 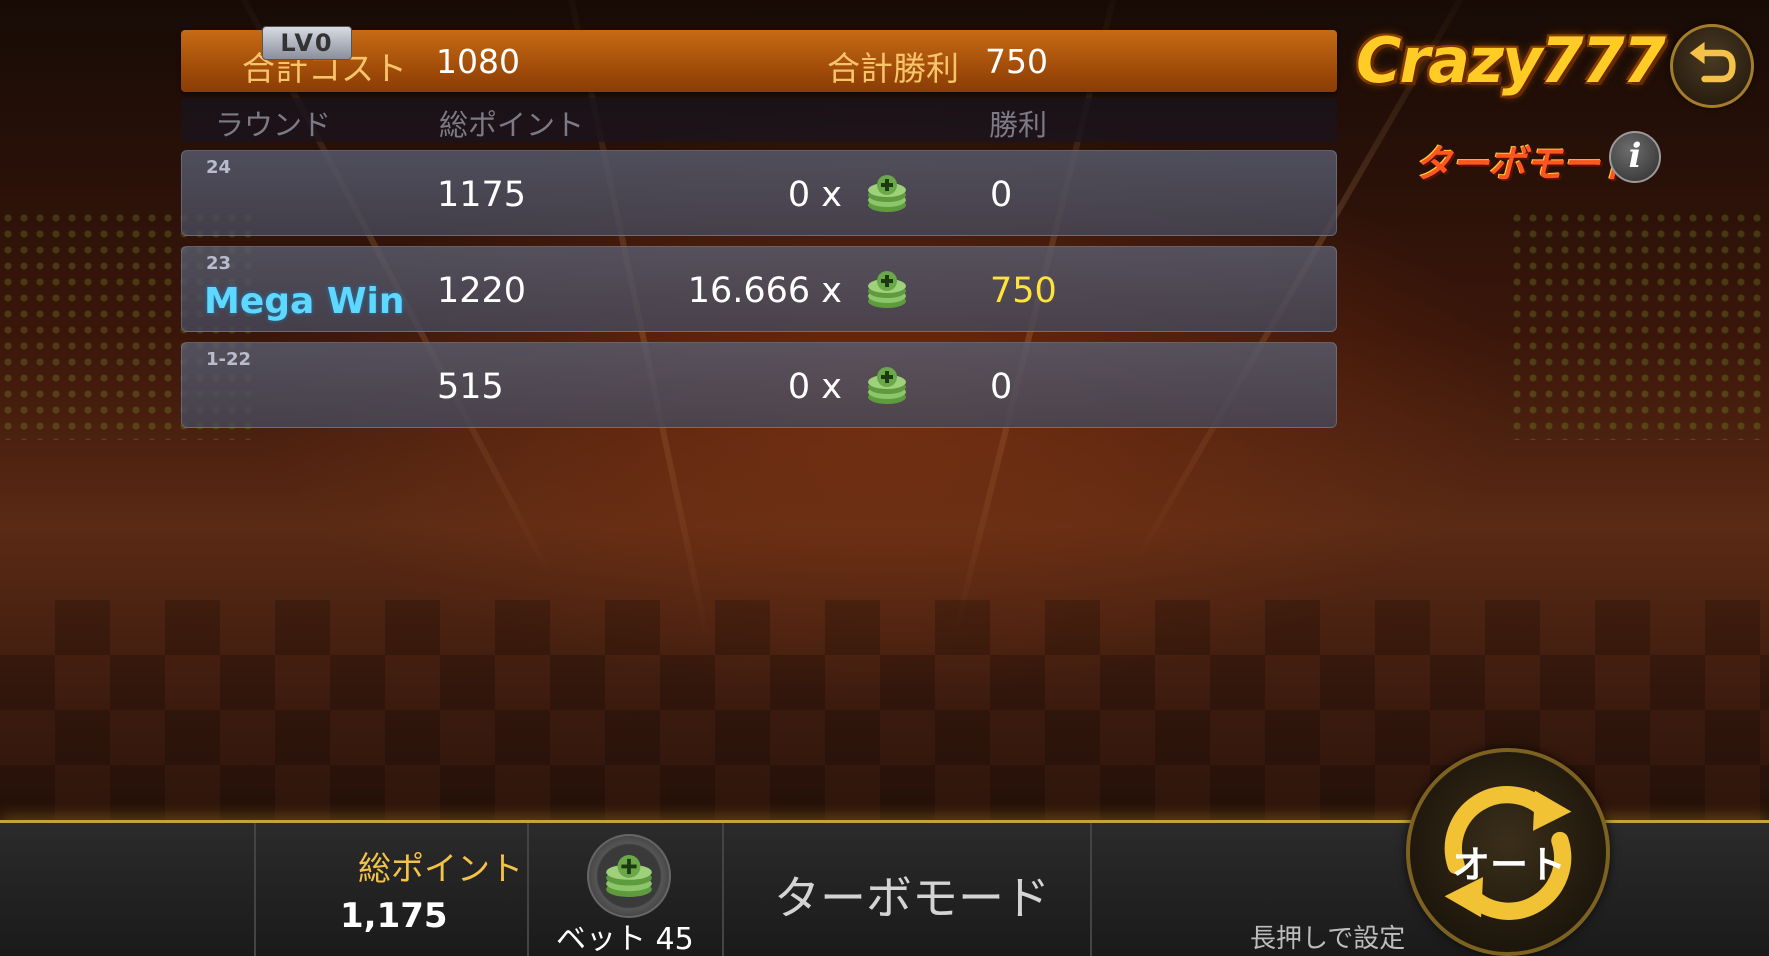 What do you see at coordinates (759, 193) in the screenshot?
I see `history-row: 24 1175 0 x 0` at bounding box center [759, 193].